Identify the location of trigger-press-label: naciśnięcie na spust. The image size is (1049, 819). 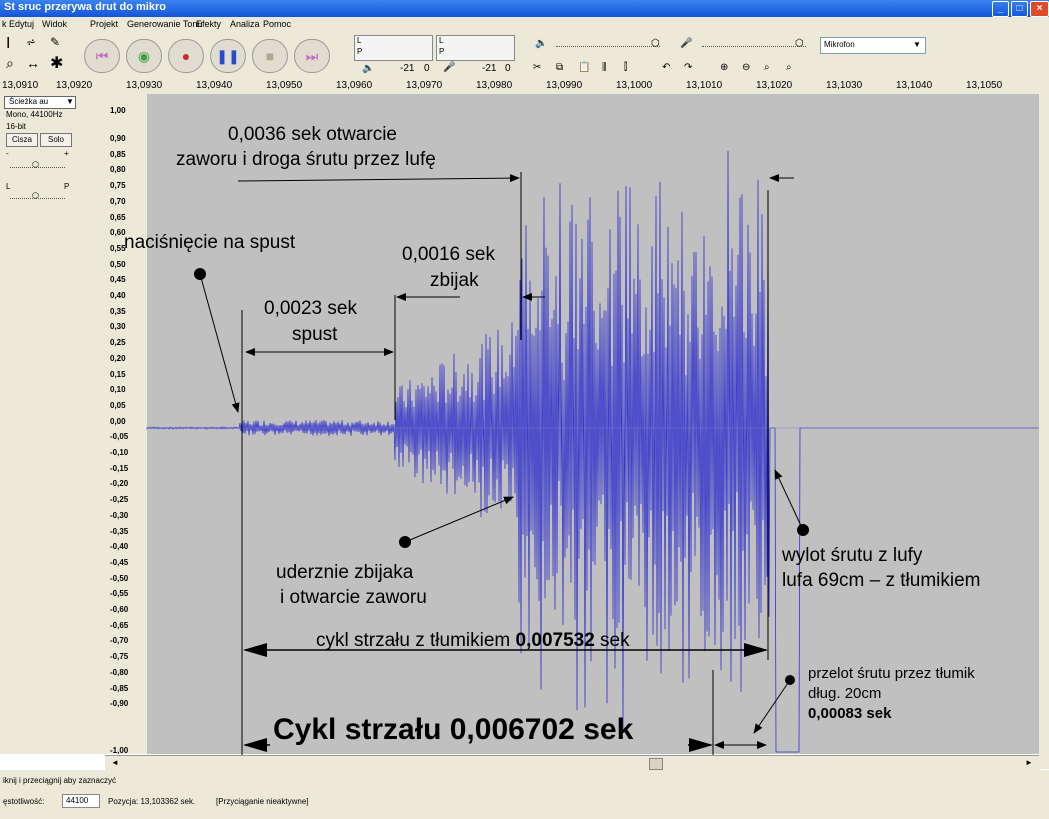
(210, 242).